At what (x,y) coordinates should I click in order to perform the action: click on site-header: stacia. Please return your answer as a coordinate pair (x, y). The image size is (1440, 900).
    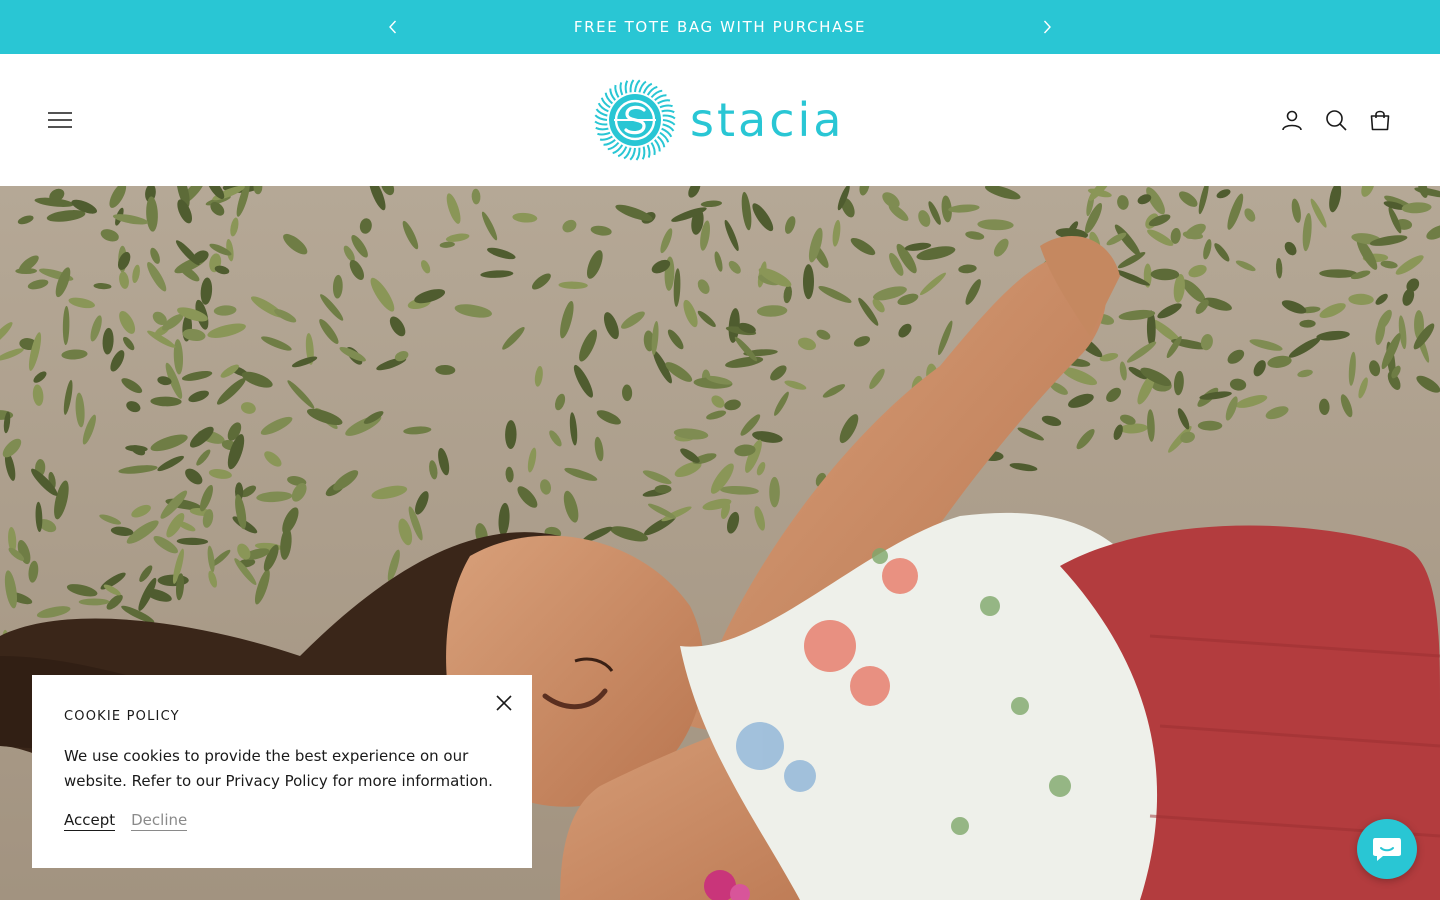
    Looking at the image, I should click on (720, 120).